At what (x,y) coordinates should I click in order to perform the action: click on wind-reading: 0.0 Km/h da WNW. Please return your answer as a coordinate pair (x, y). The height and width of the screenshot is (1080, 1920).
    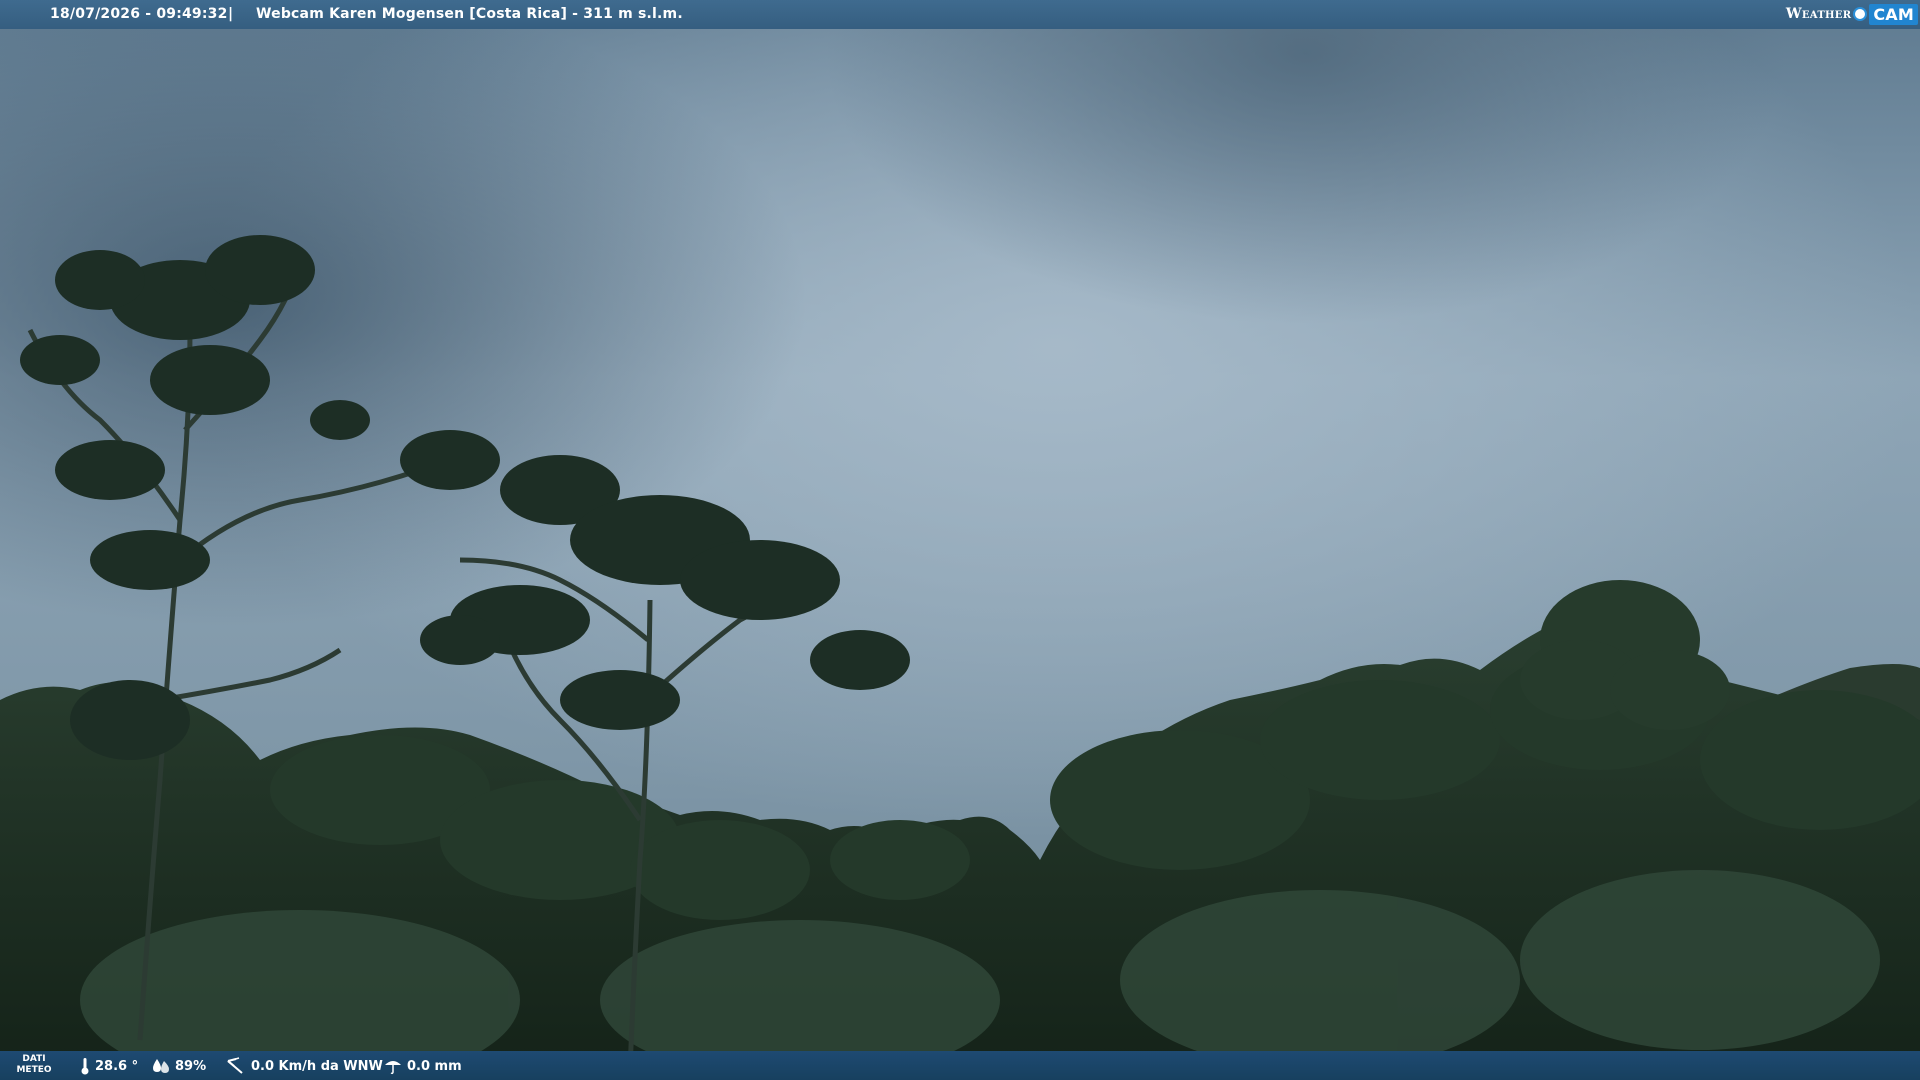
    Looking at the image, I should click on (304, 1066).